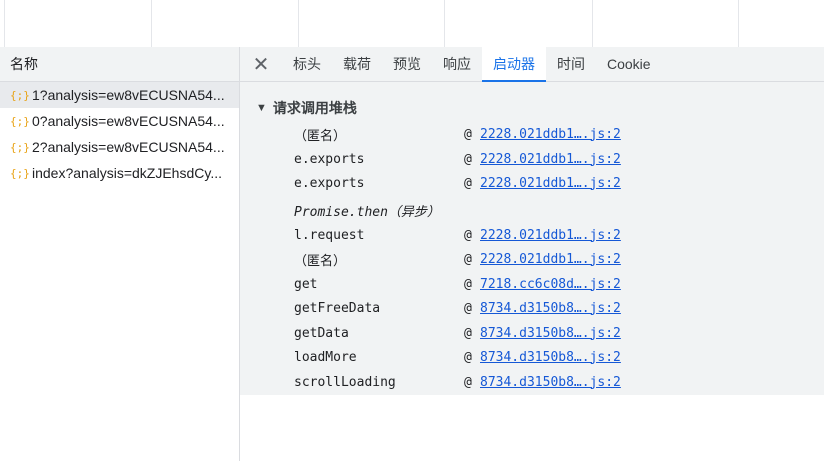 This screenshot has width=824, height=461. I want to click on stack-frame: scrollLoading @ 8734.d3150b8….js:2, so click(554, 382).